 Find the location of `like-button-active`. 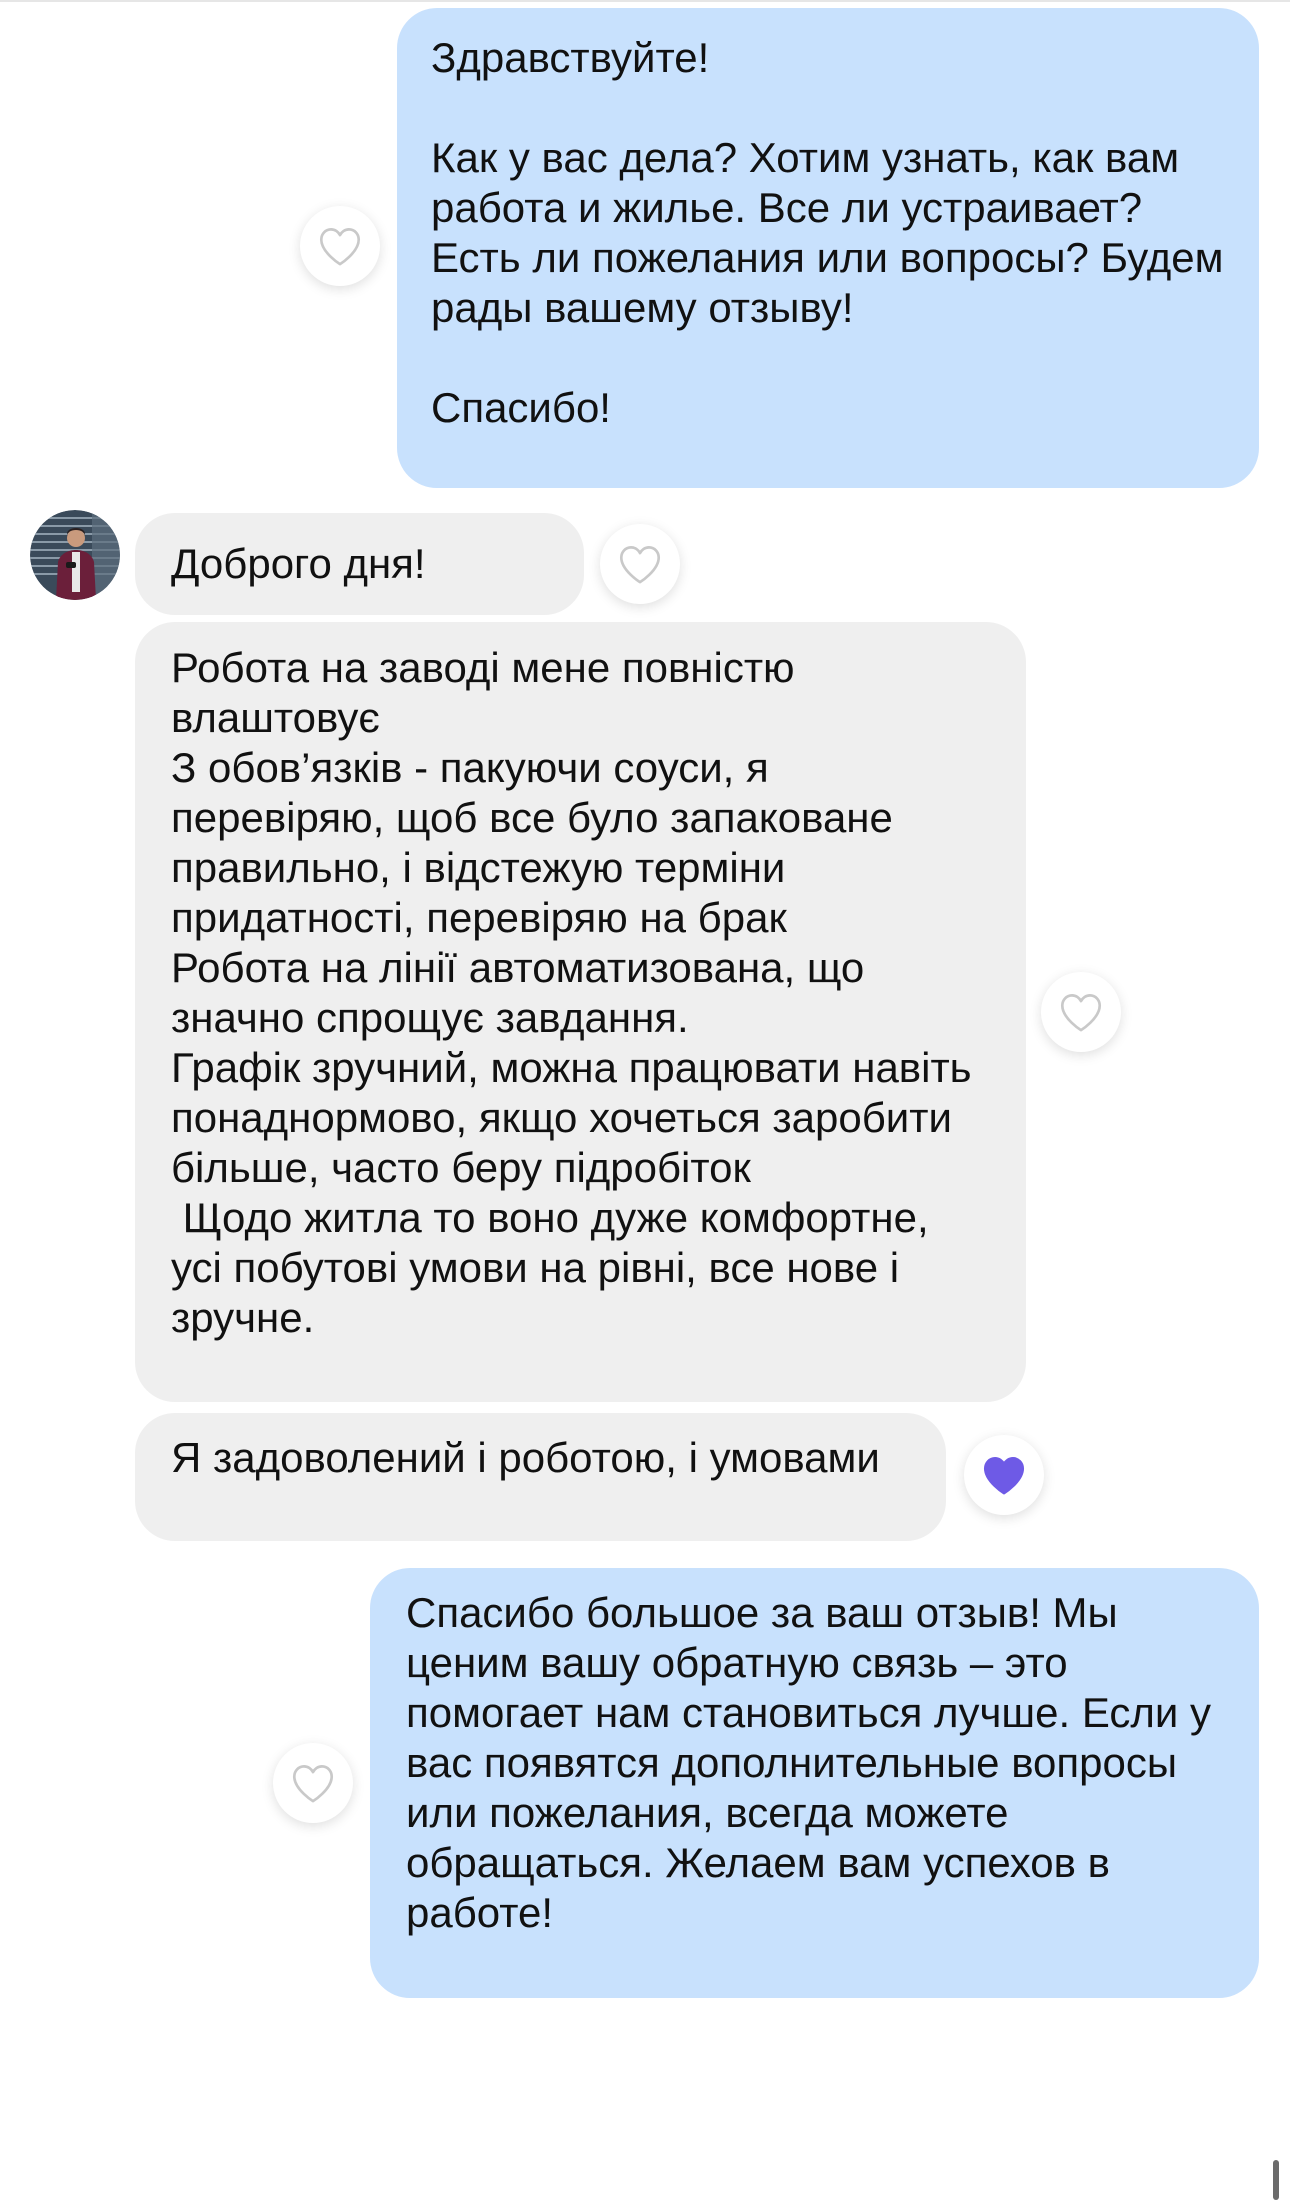

like-button-active is located at coordinates (1004, 1475).